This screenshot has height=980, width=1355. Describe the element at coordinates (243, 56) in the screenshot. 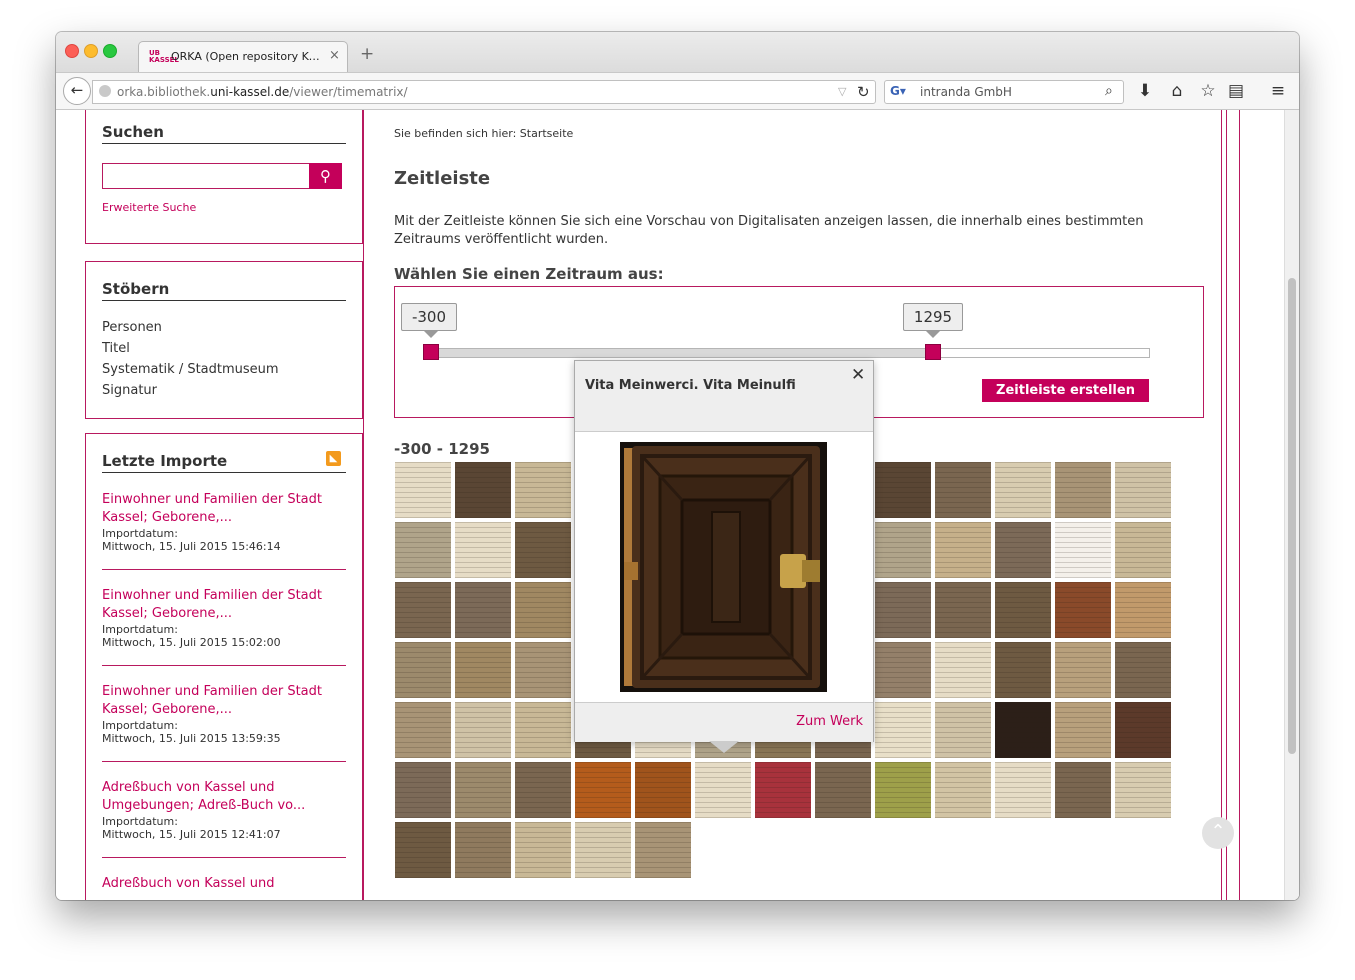

I see `browser-tab: UB KASSEL ORKA (Open repository Kas… ×` at that location.